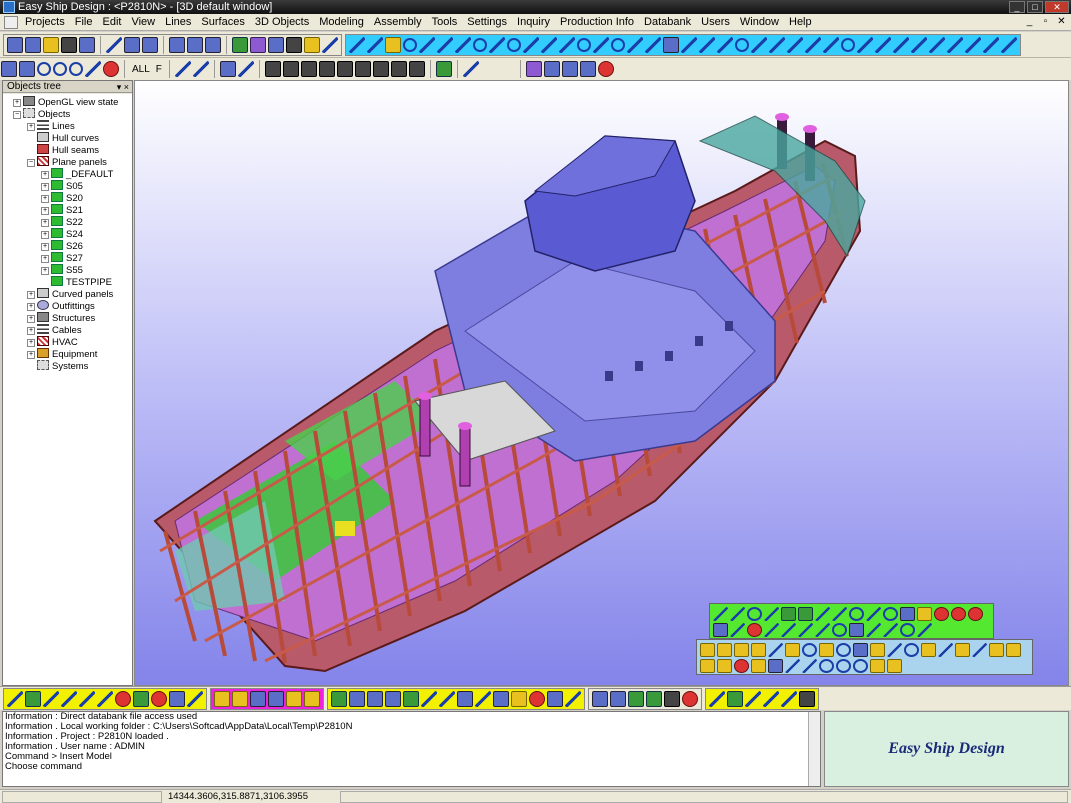 The height and width of the screenshot is (803, 1071). What do you see at coordinates (177, 44) in the screenshot?
I see `tile-icon` at bounding box center [177, 44].